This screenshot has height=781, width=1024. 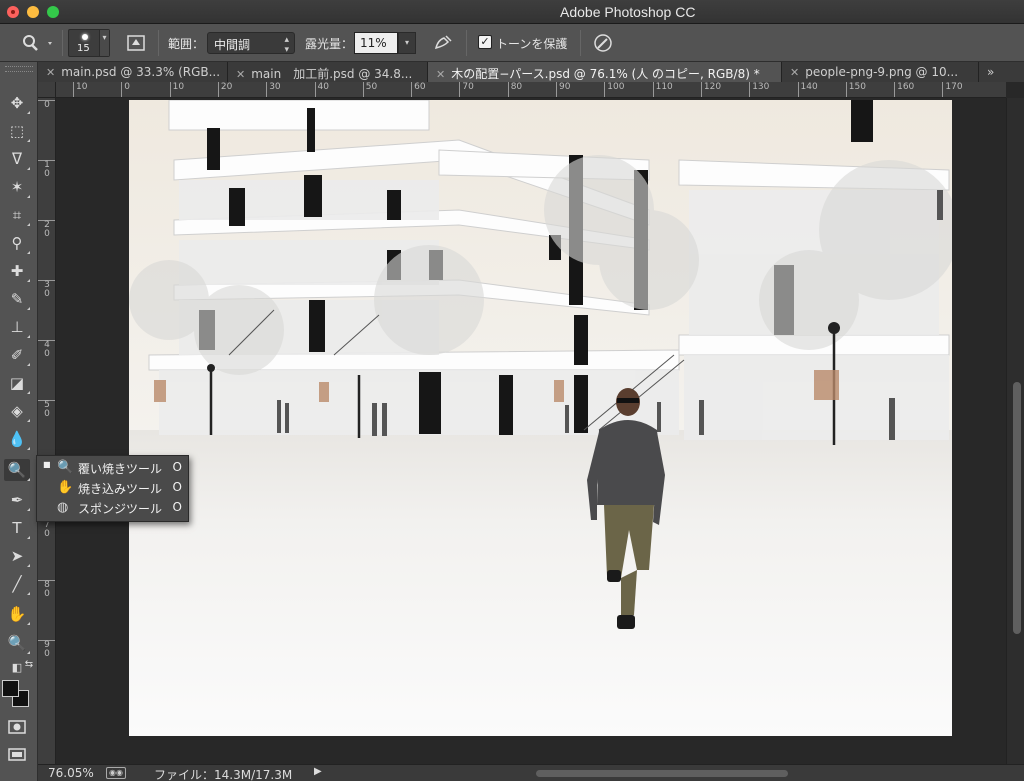 What do you see at coordinates (65, 467) in the screenshot?
I see `dodge-icon: 🔍` at bounding box center [65, 467].